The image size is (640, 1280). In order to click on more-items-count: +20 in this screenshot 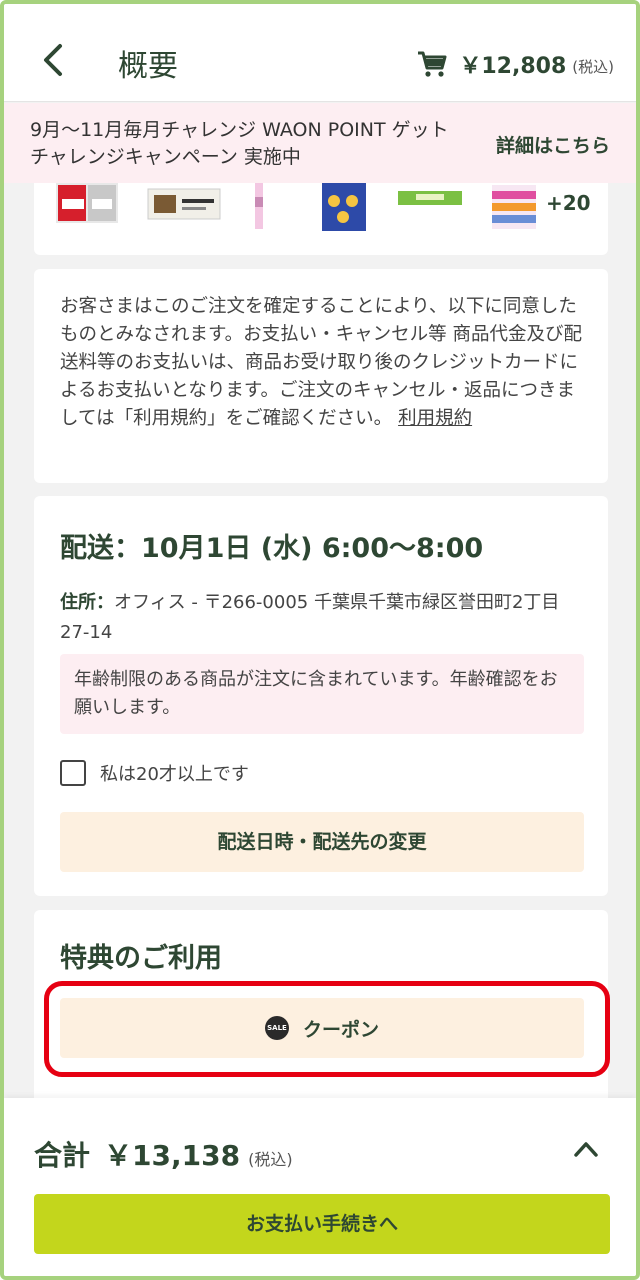, I will do `click(568, 203)`.